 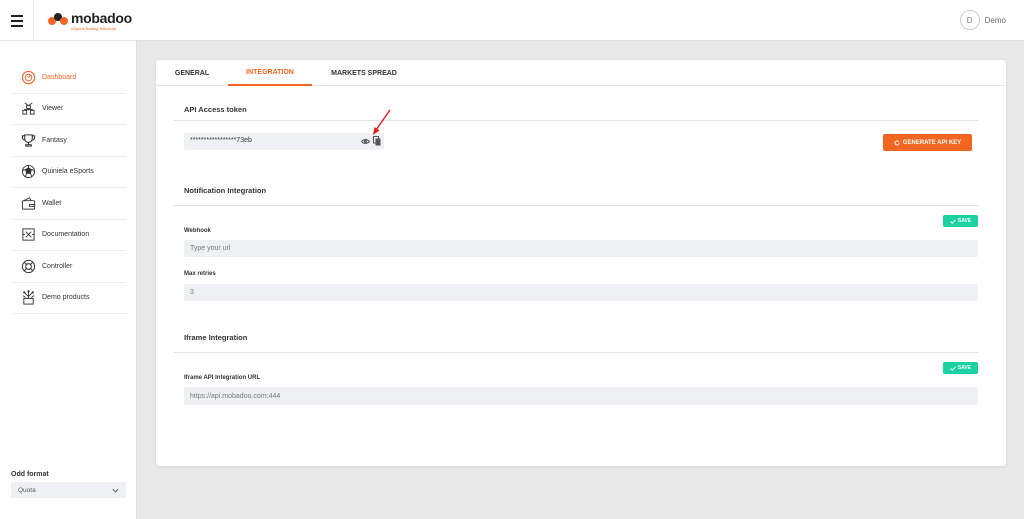 What do you see at coordinates (52, 203) in the screenshot?
I see `sidebar-item-label: Wallet` at bounding box center [52, 203].